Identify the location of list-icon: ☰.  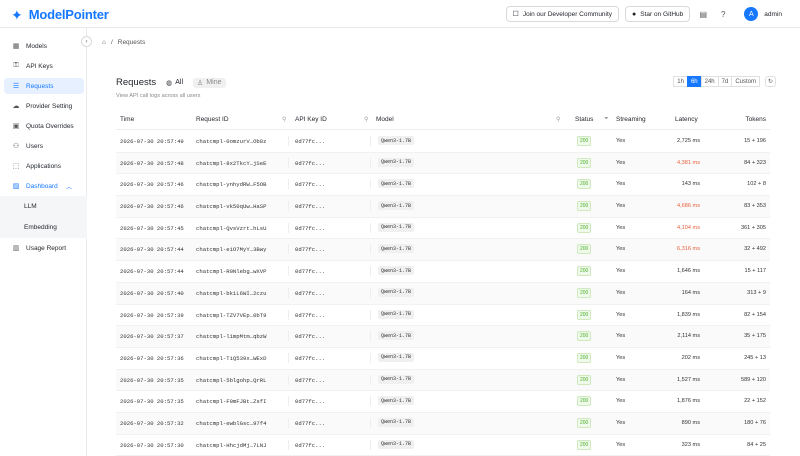
(16, 86).